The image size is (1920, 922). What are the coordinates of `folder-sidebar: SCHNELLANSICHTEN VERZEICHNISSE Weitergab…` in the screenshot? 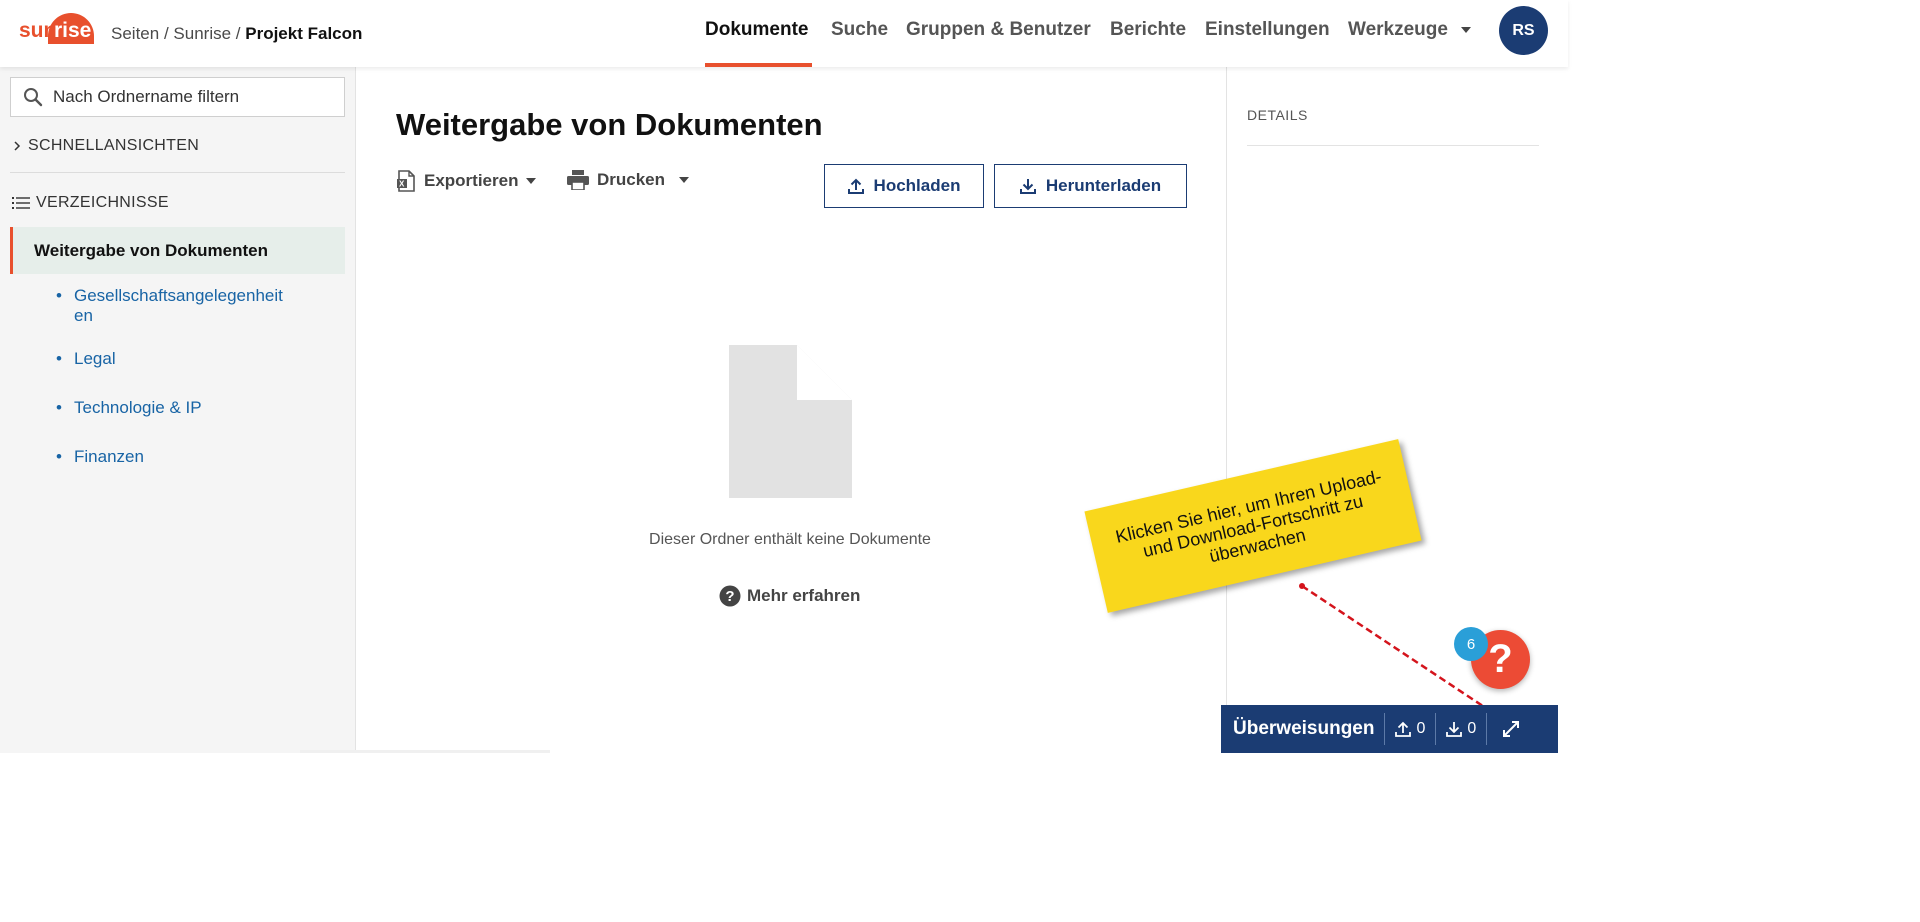 It's located at (178, 410).